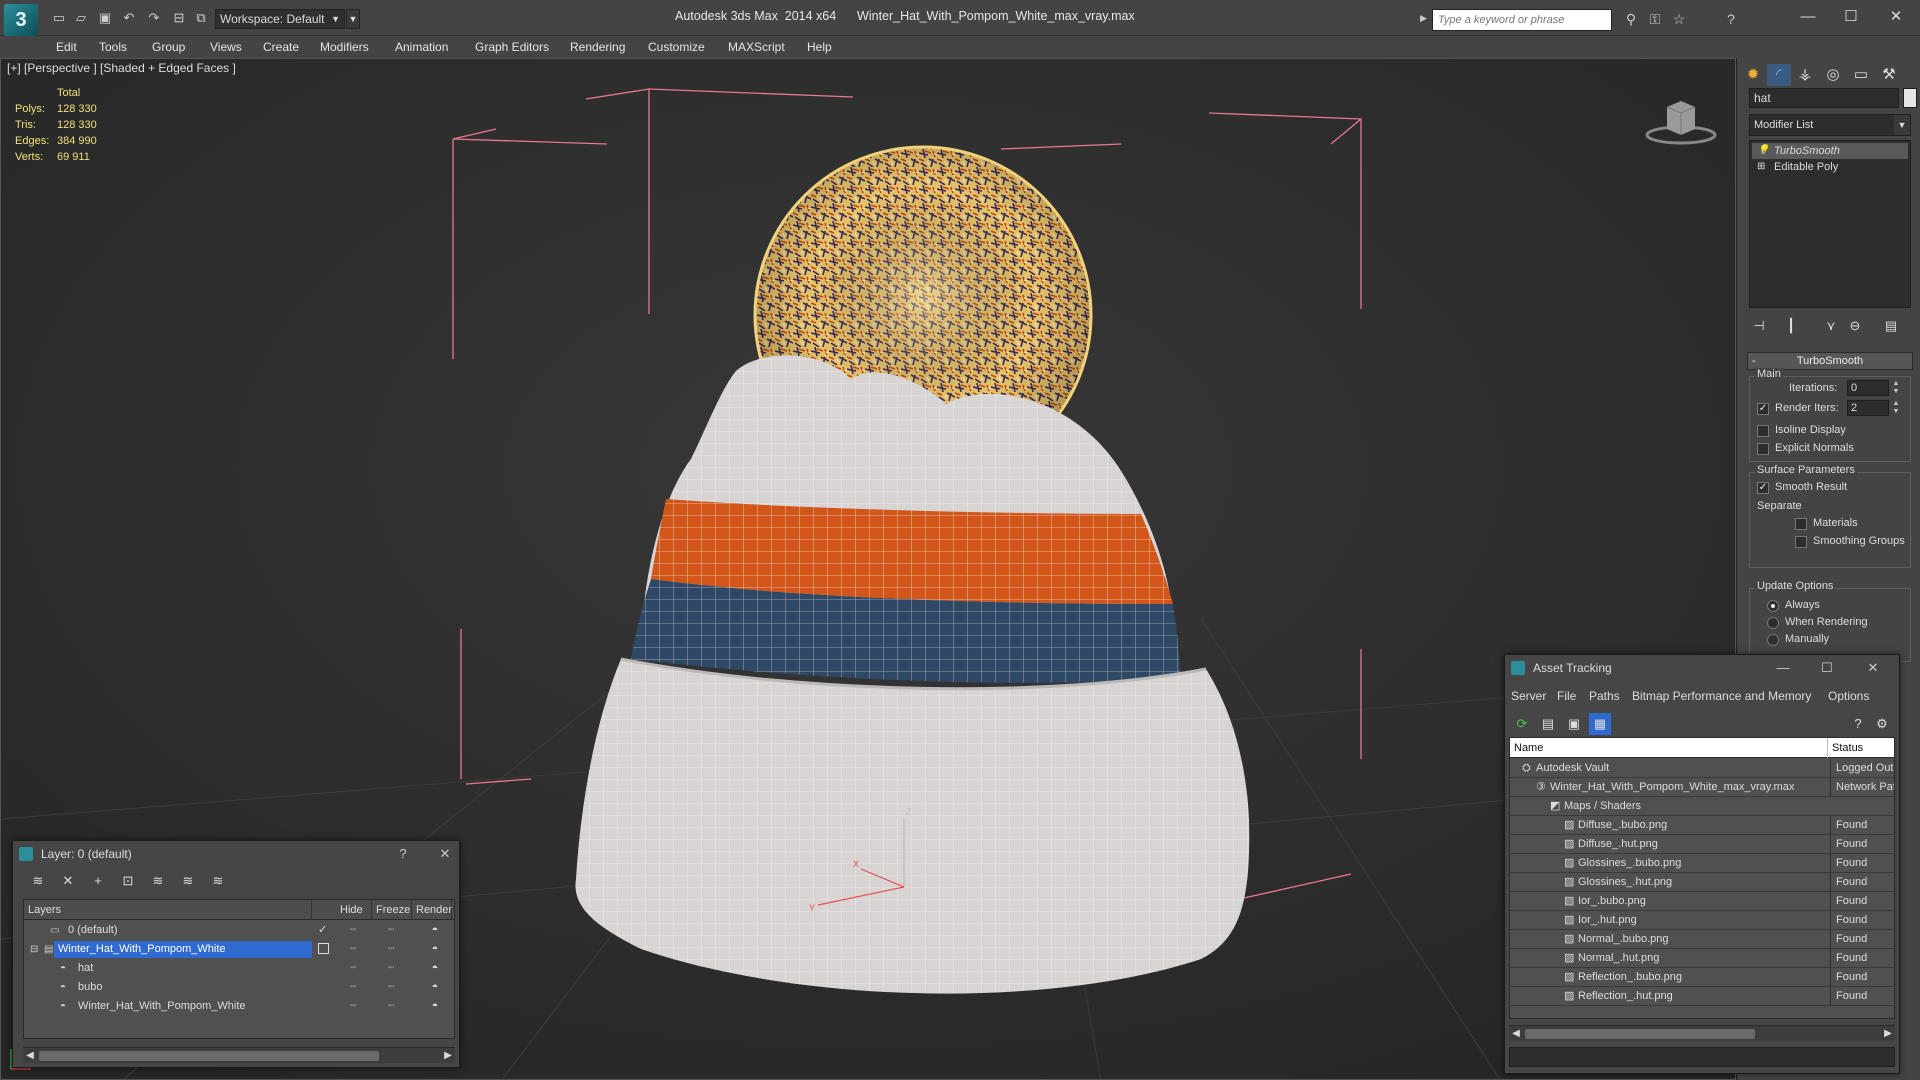 The height and width of the screenshot is (1080, 1920). I want to click on col-layers: Layers, so click(168, 910).